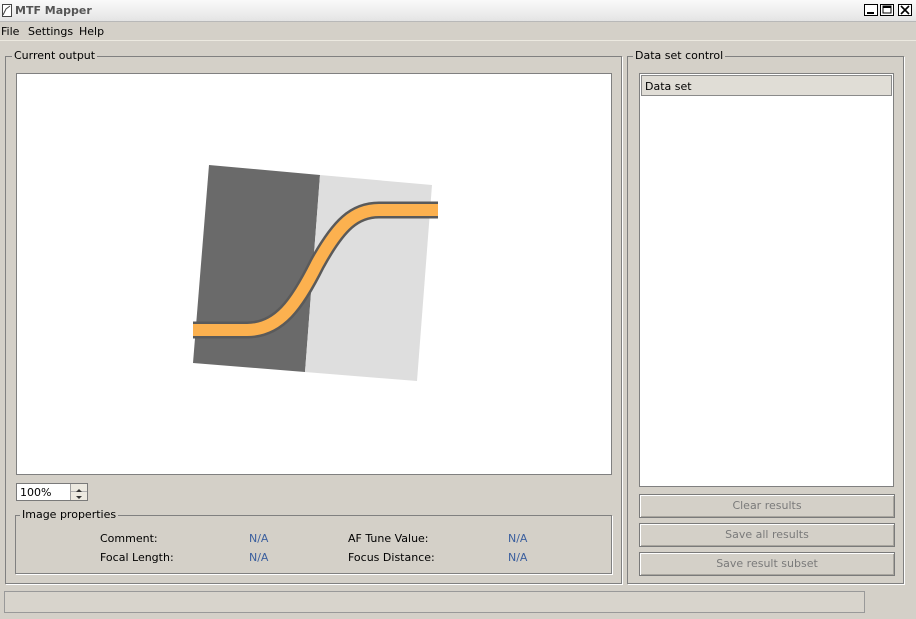  I want to click on af-tune-value: N/A, so click(518, 538).